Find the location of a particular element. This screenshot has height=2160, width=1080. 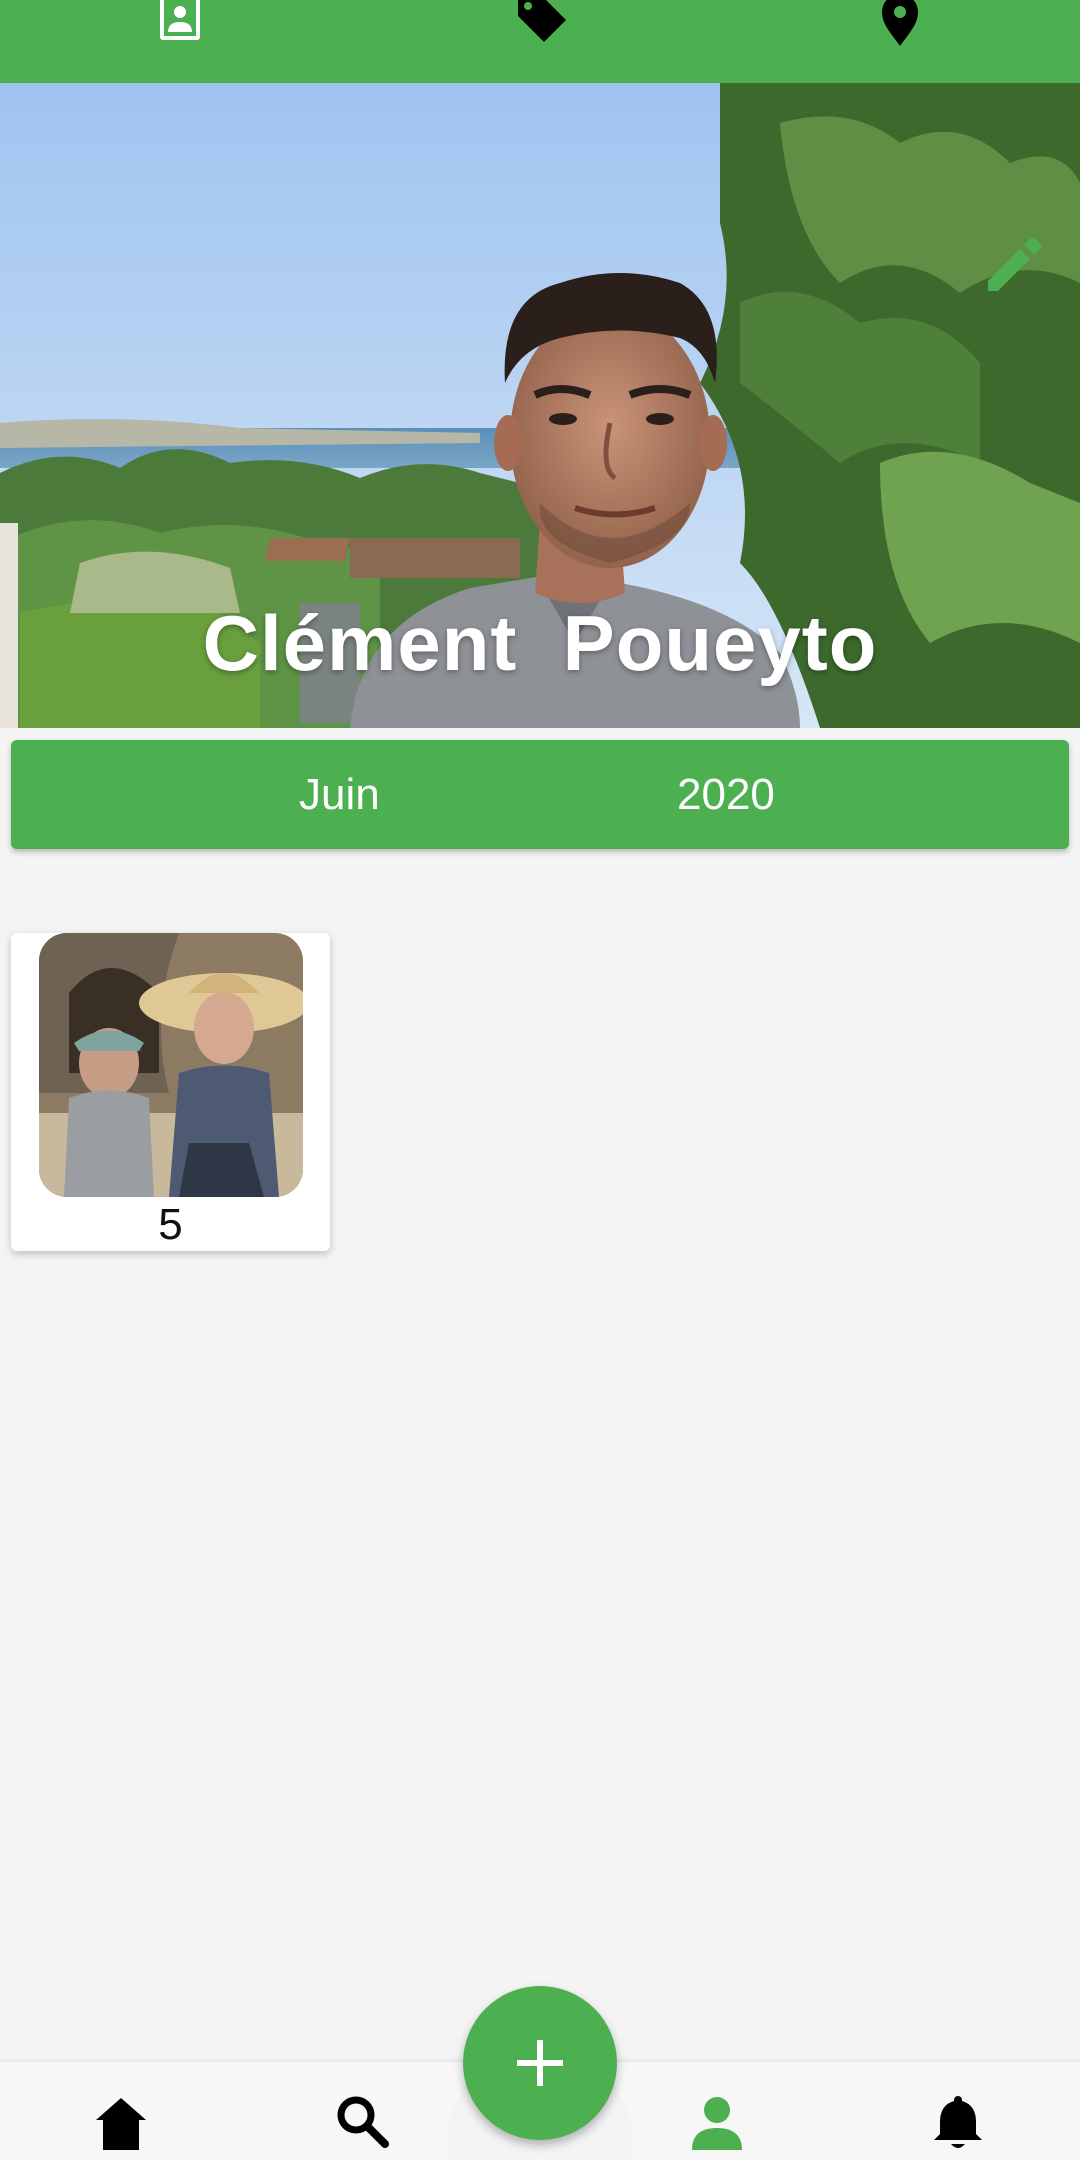

month-label: Juin is located at coordinates (339, 795).